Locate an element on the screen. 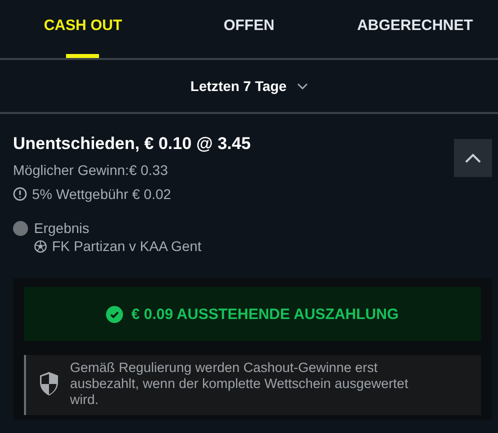  bet-fee: 5% Wettgebühr € 0.02 is located at coordinates (102, 194).